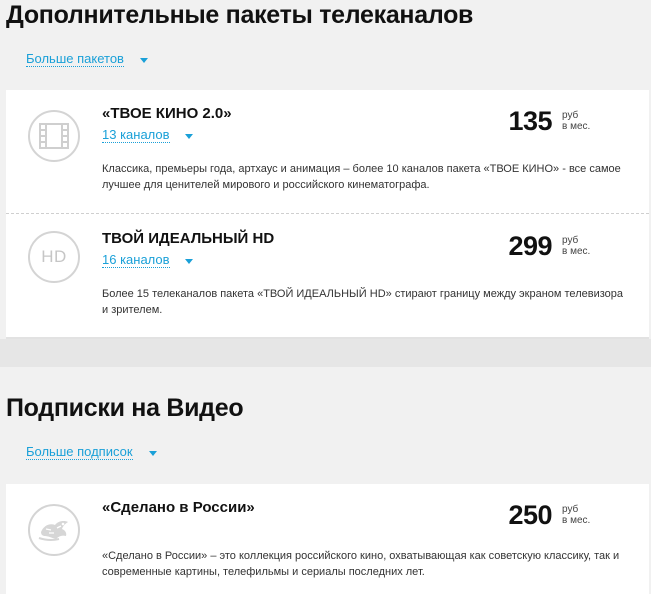 The height and width of the screenshot is (594, 651). What do you see at coordinates (125, 408) in the screenshot?
I see `section-title-video: Подписки на Видео` at bounding box center [125, 408].